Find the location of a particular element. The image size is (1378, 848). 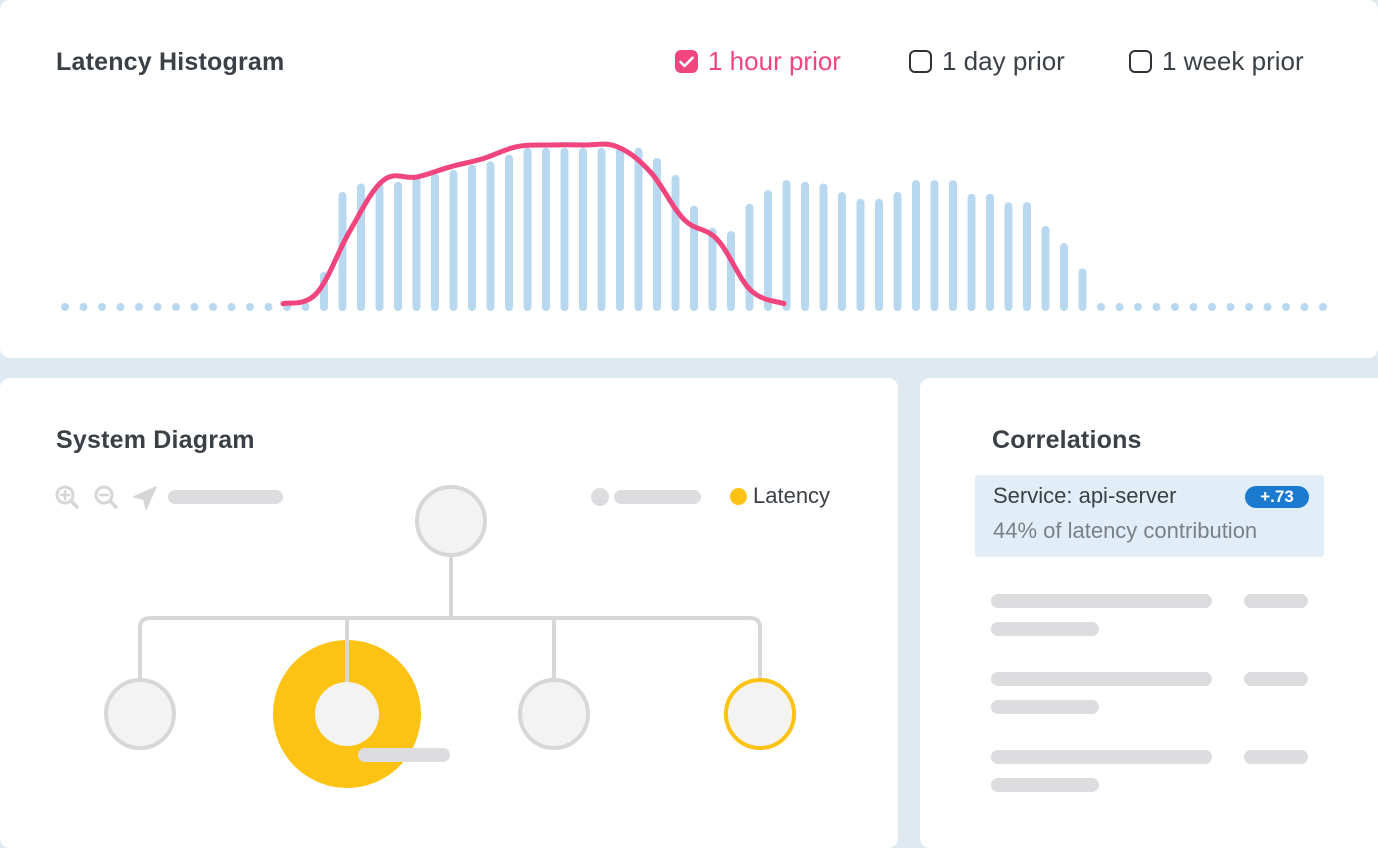

range-option-1-day: 1 day prior is located at coordinates (987, 61).